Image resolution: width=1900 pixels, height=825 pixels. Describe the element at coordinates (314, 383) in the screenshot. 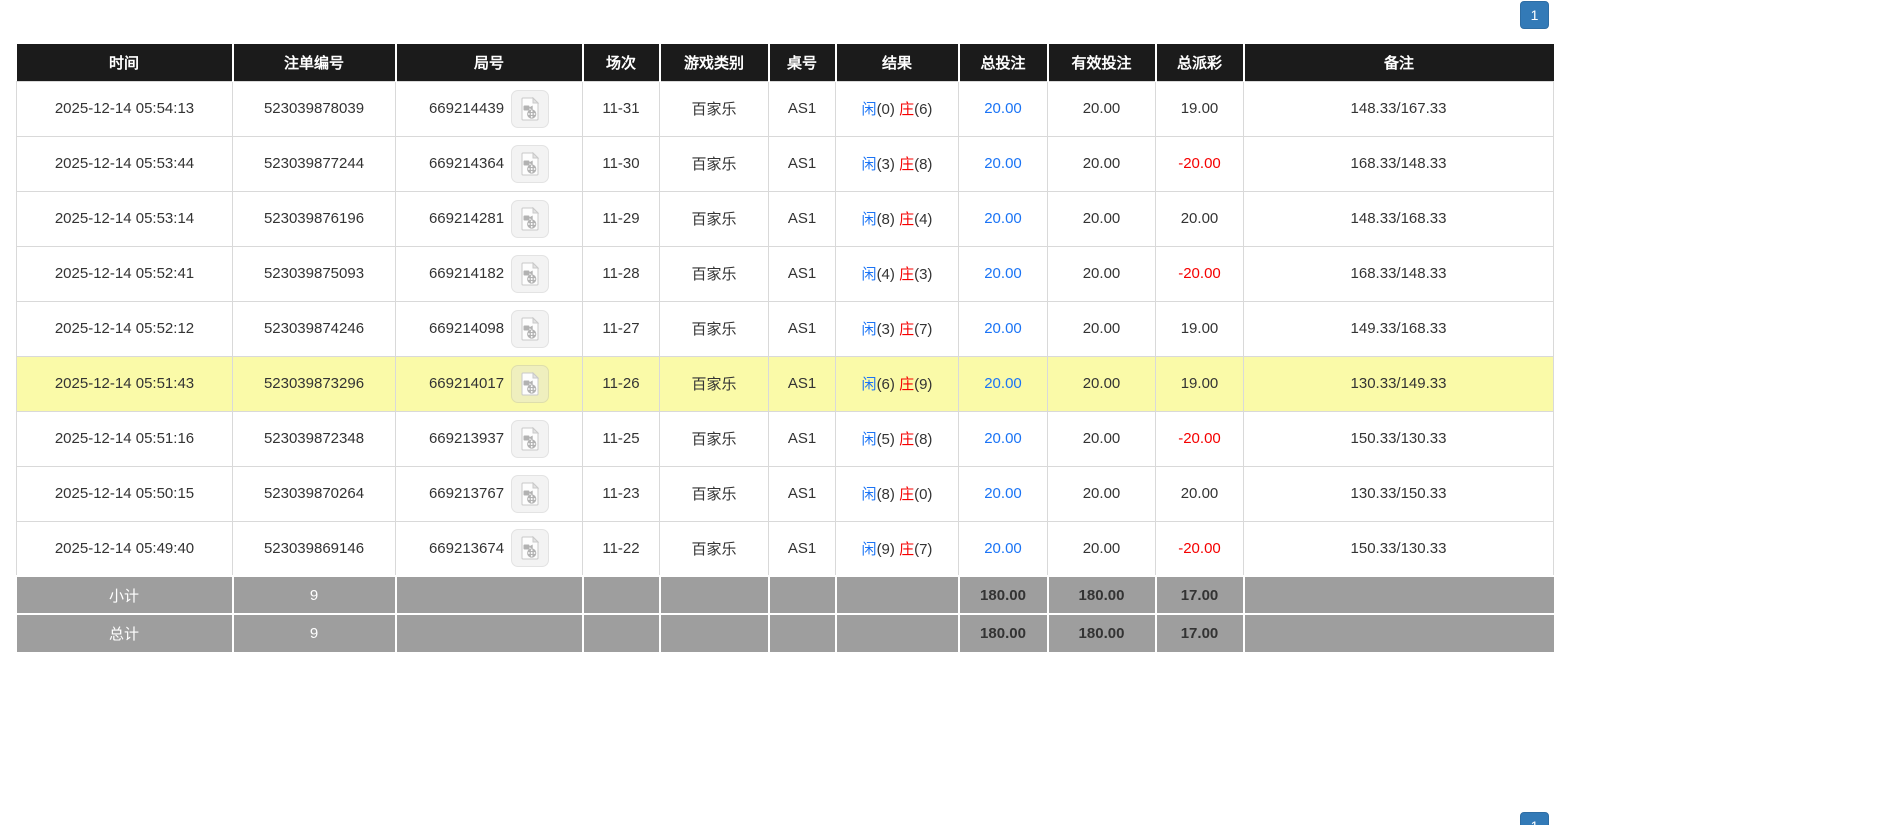

I see `cell-bet-id: 523039873296` at that location.